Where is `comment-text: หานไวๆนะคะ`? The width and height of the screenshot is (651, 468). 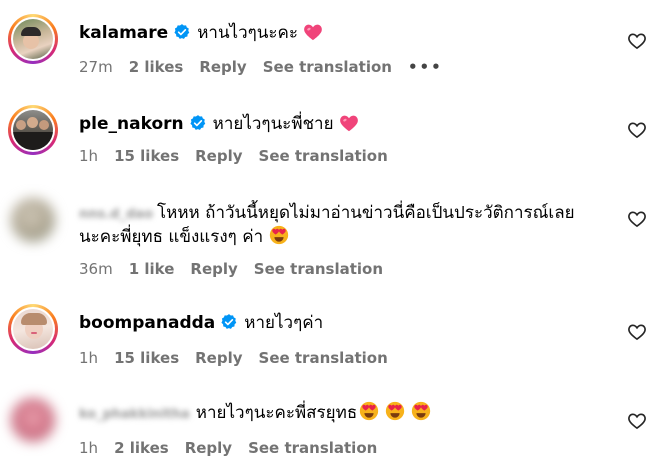
comment-text: หานไวๆนะคะ is located at coordinates (248, 33).